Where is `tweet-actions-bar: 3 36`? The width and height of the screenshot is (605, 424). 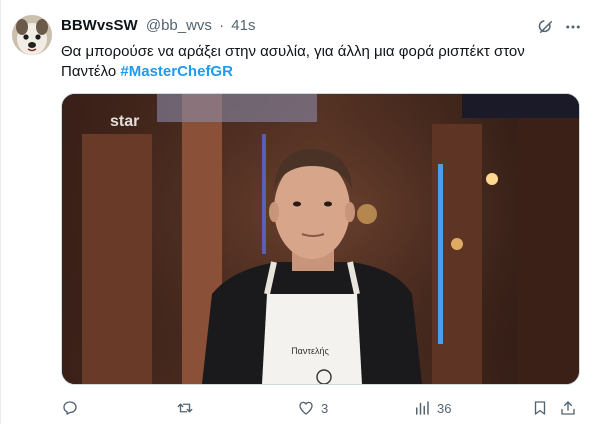
tweet-actions-bar: 3 36 is located at coordinates (321, 408).